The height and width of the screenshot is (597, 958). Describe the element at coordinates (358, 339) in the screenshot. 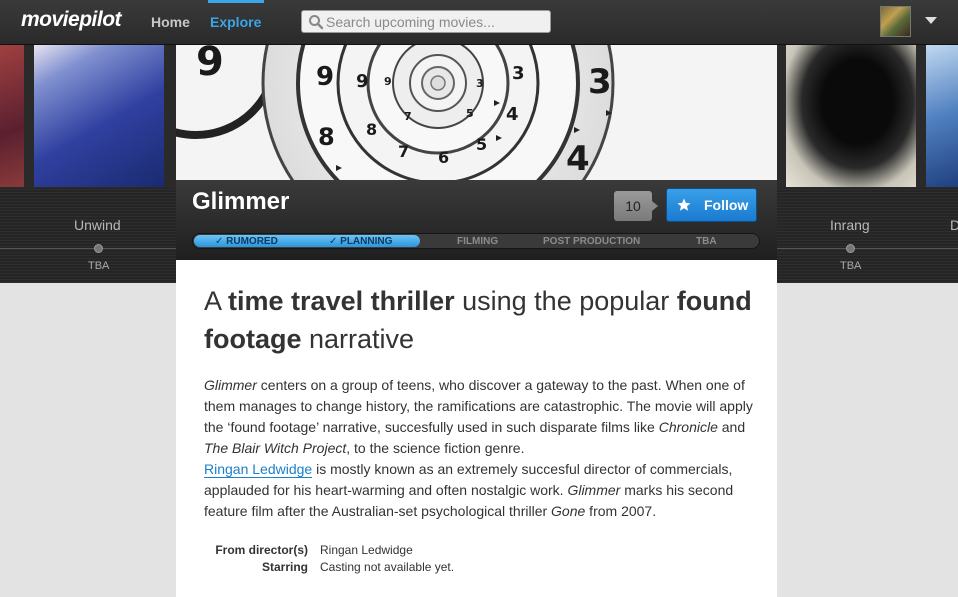

I see `tagline-text: narrative` at that location.